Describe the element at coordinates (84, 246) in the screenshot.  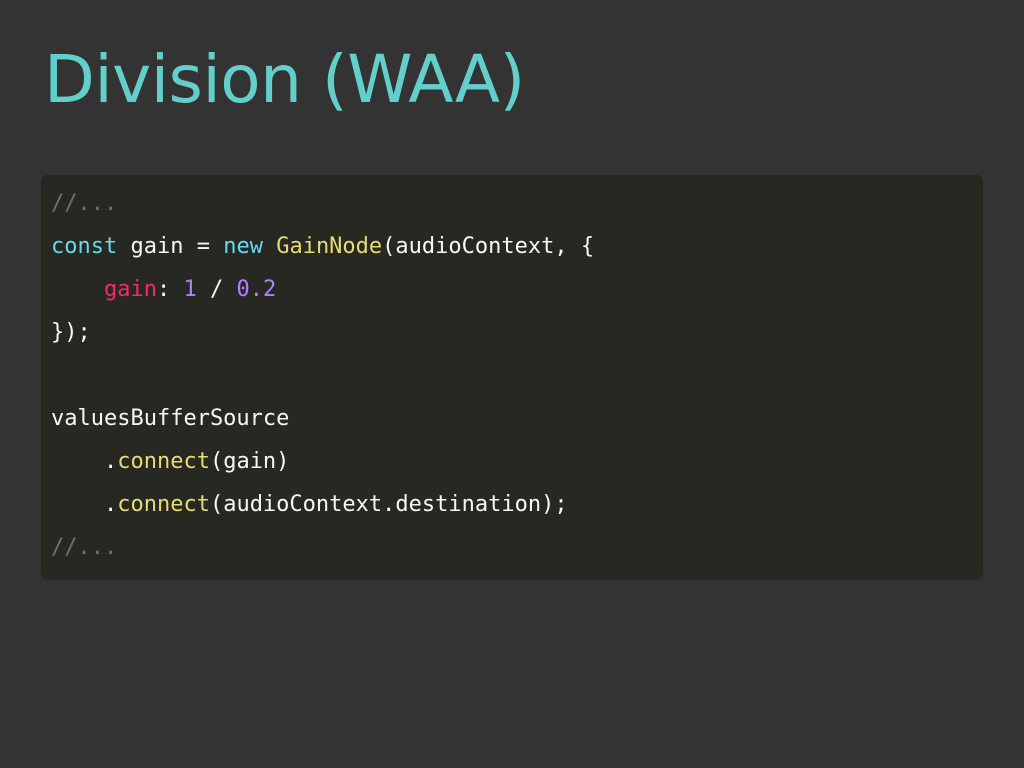
I see `code-keyword-const: const` at that location.